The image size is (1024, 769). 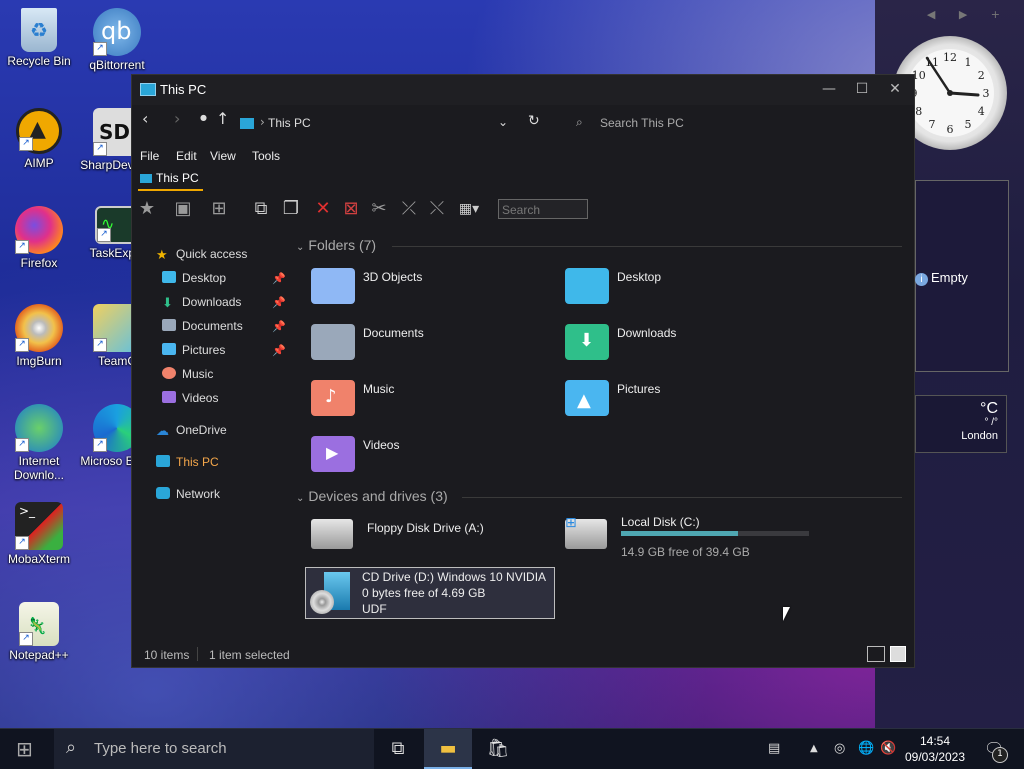 What do you see at coordinates (336, 245) in the screenshot?
I see `folders-group-header: ⌄ Folders (7)` at bounding box center [336, 245].